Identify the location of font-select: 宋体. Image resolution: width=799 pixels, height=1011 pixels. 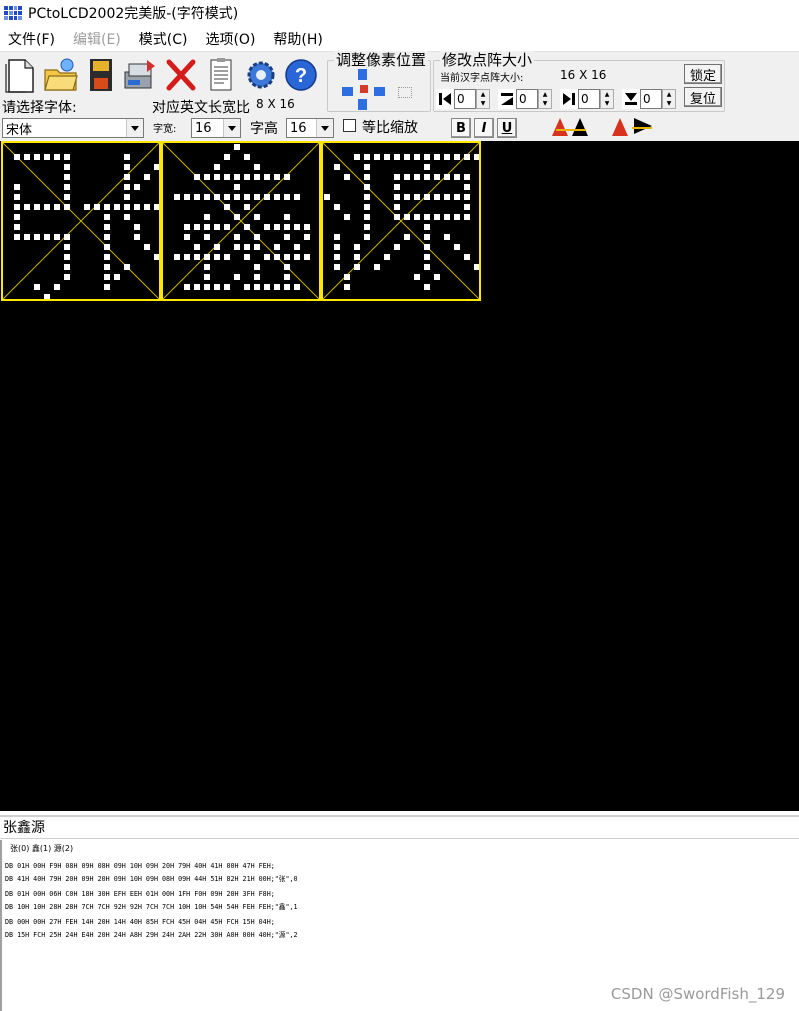
(73, 128).